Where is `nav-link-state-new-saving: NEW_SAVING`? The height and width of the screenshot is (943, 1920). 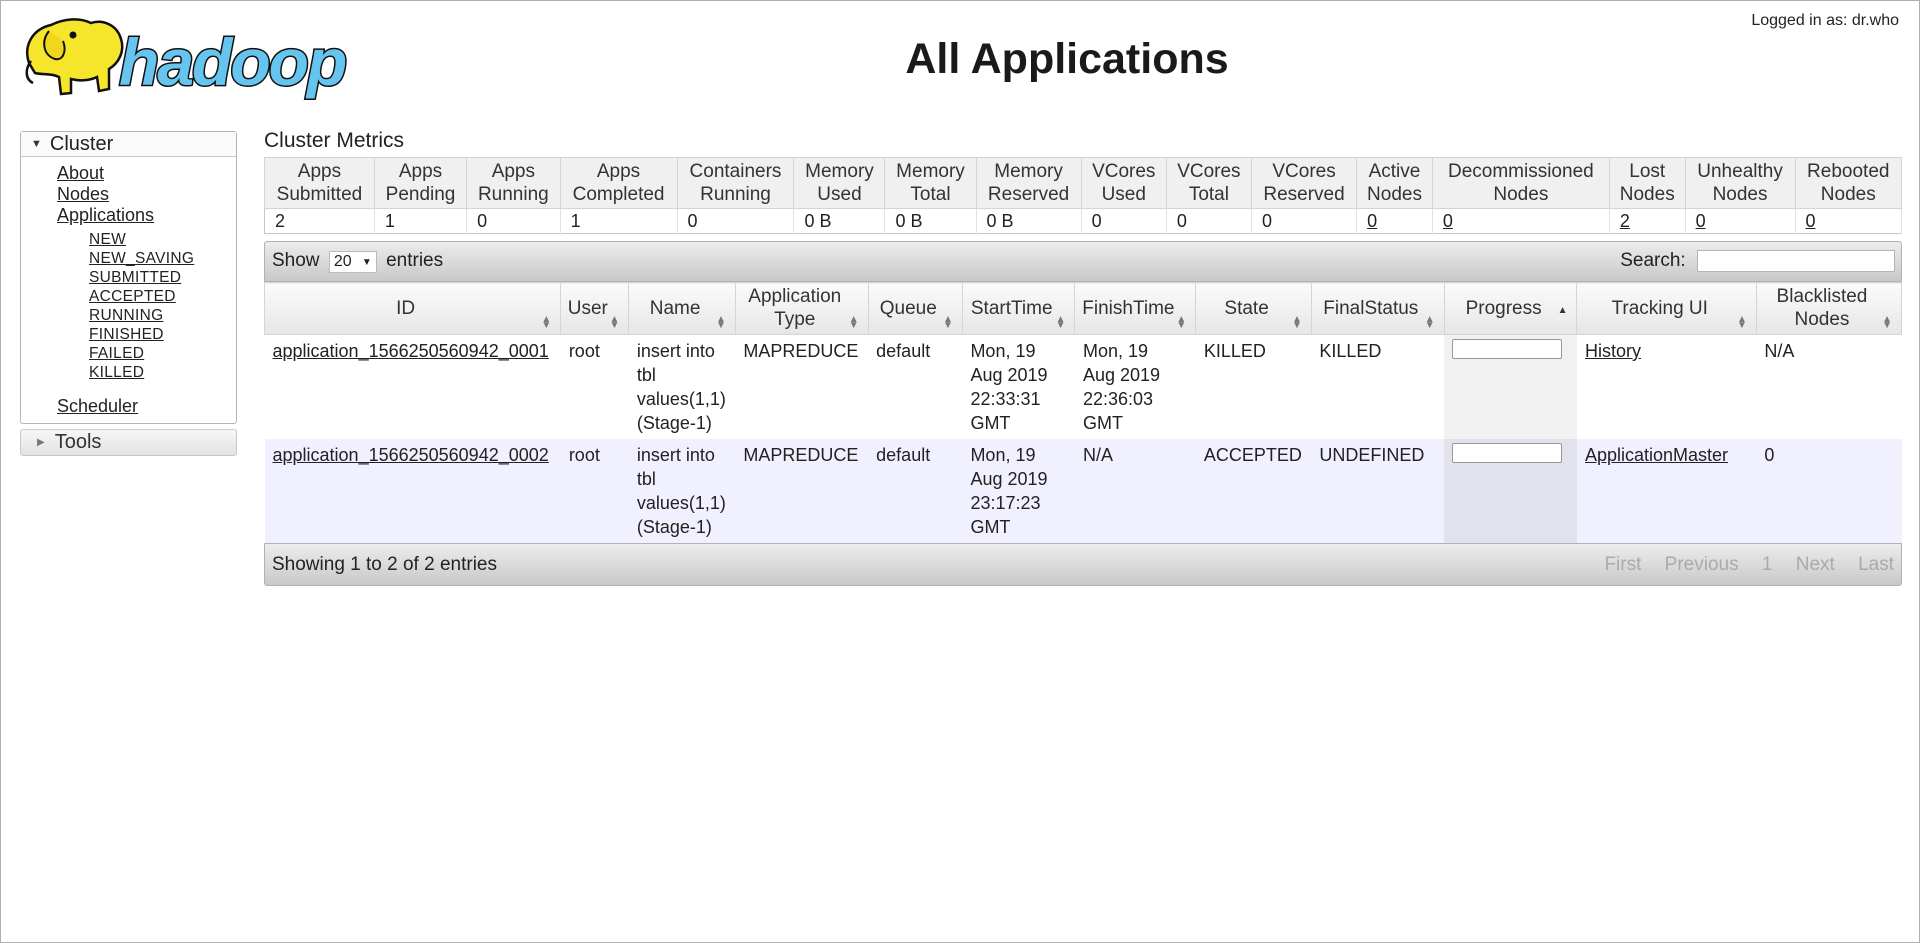 nav-link-state-new-saving: NEW_SAVING is located at coordinates (141, 258).